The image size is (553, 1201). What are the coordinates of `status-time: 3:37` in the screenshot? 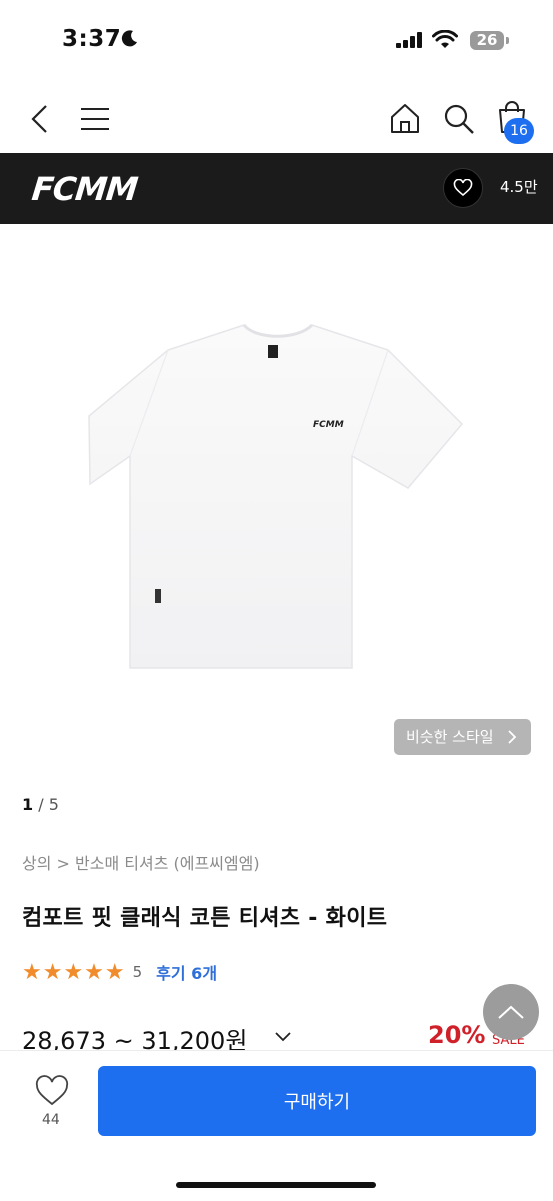 It's located at (92, 39).